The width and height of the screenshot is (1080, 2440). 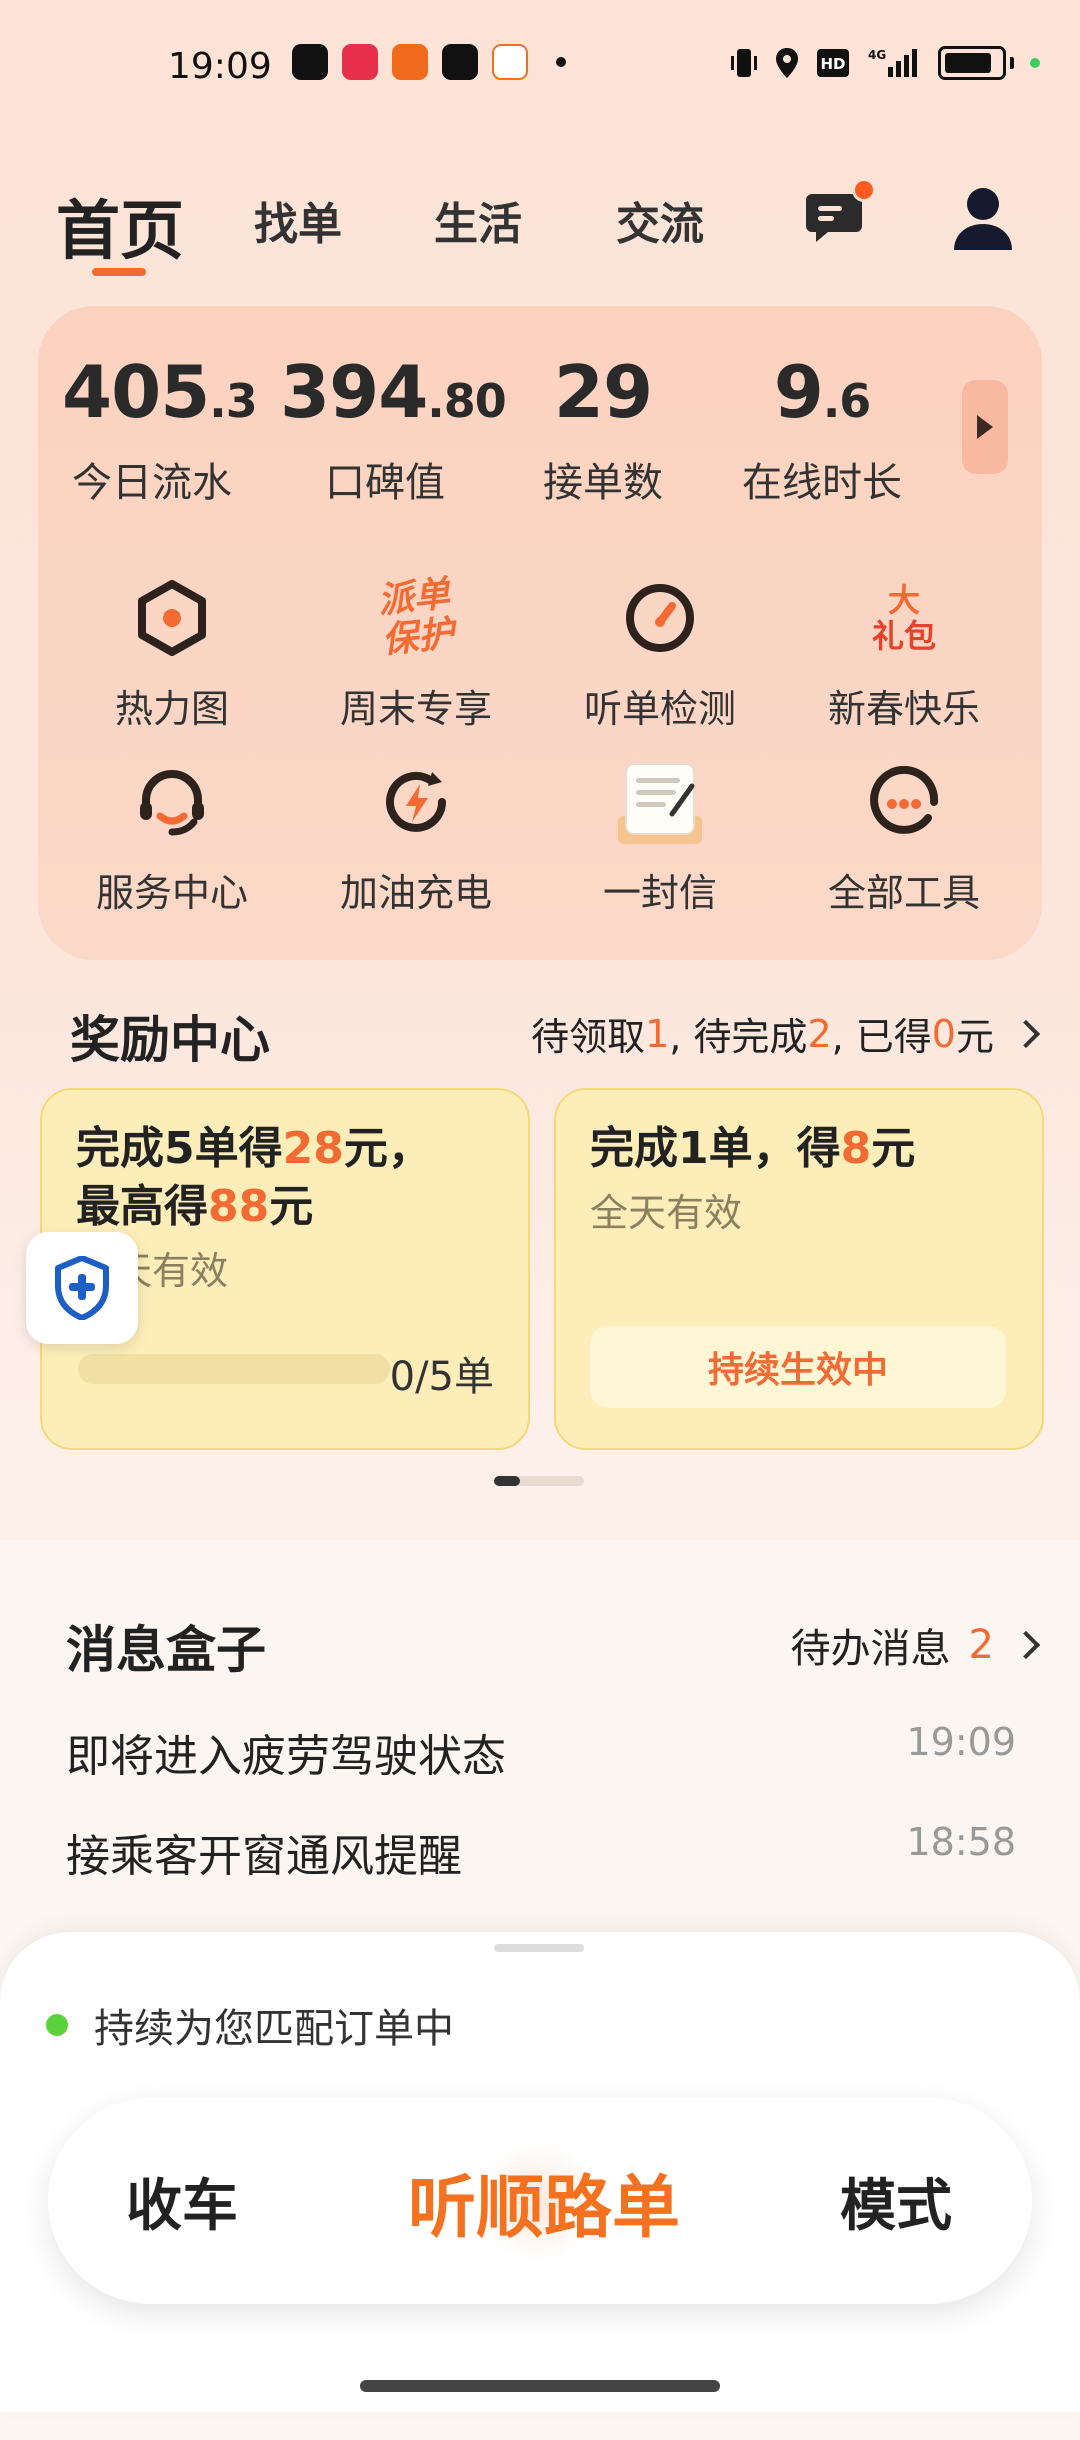 What do you see at coordinates (916, 1645) in the screenshot?
I see `pending-messages-link: 待办消息 2` at bounding box center [916, 1645].